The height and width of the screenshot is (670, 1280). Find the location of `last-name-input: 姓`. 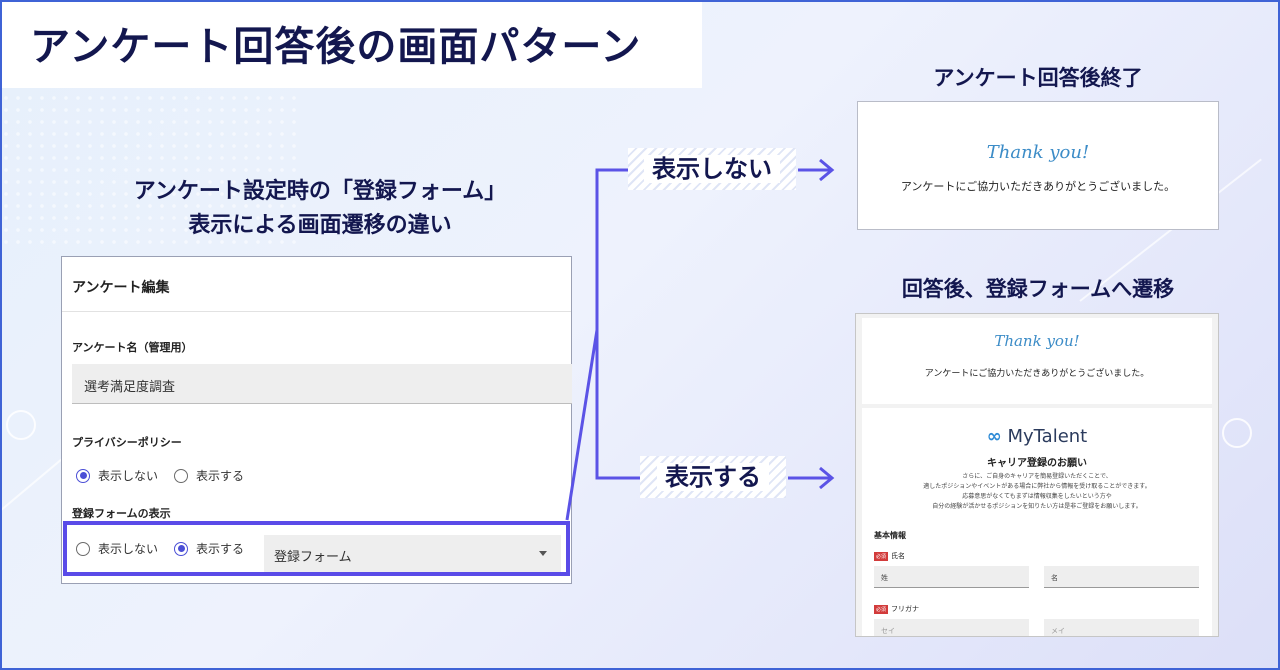

last-name-input: 姓 is located at coordinates (951, 577).